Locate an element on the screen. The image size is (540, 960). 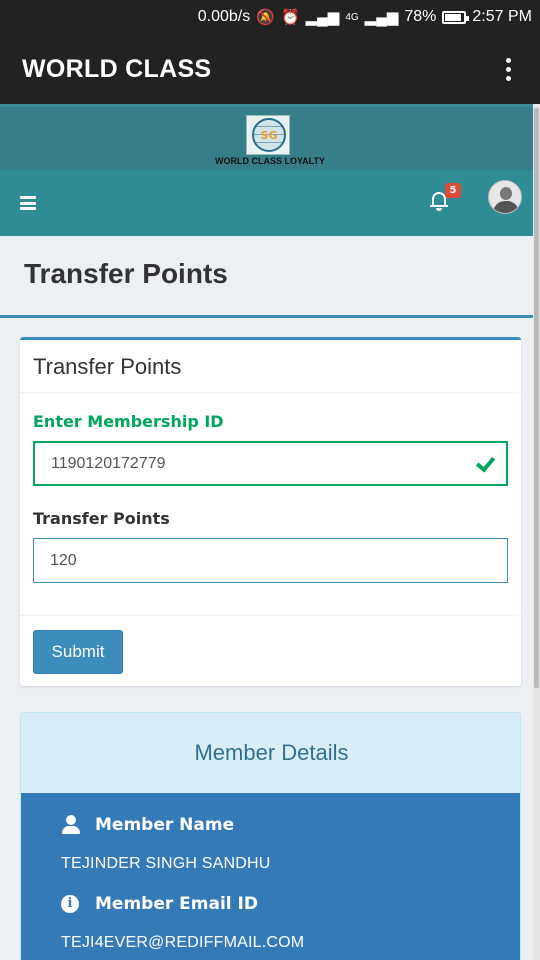
scrollbar-thumb is located at coordinates (536, 398).